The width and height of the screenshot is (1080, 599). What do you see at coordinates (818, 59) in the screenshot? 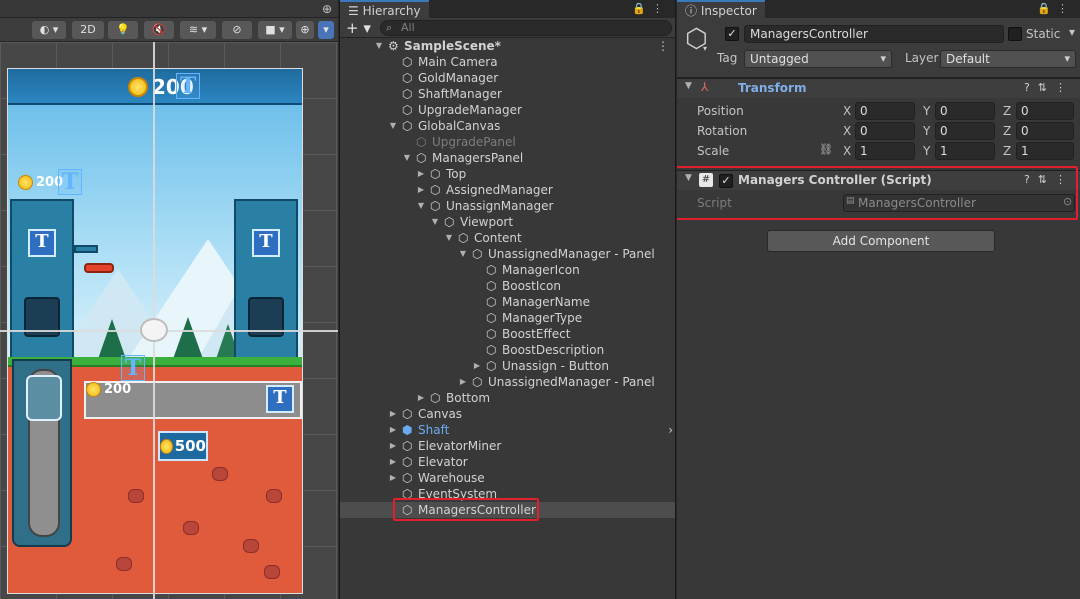
I see `tag-dropdown: Untagged` at bounding box center [818, 59].